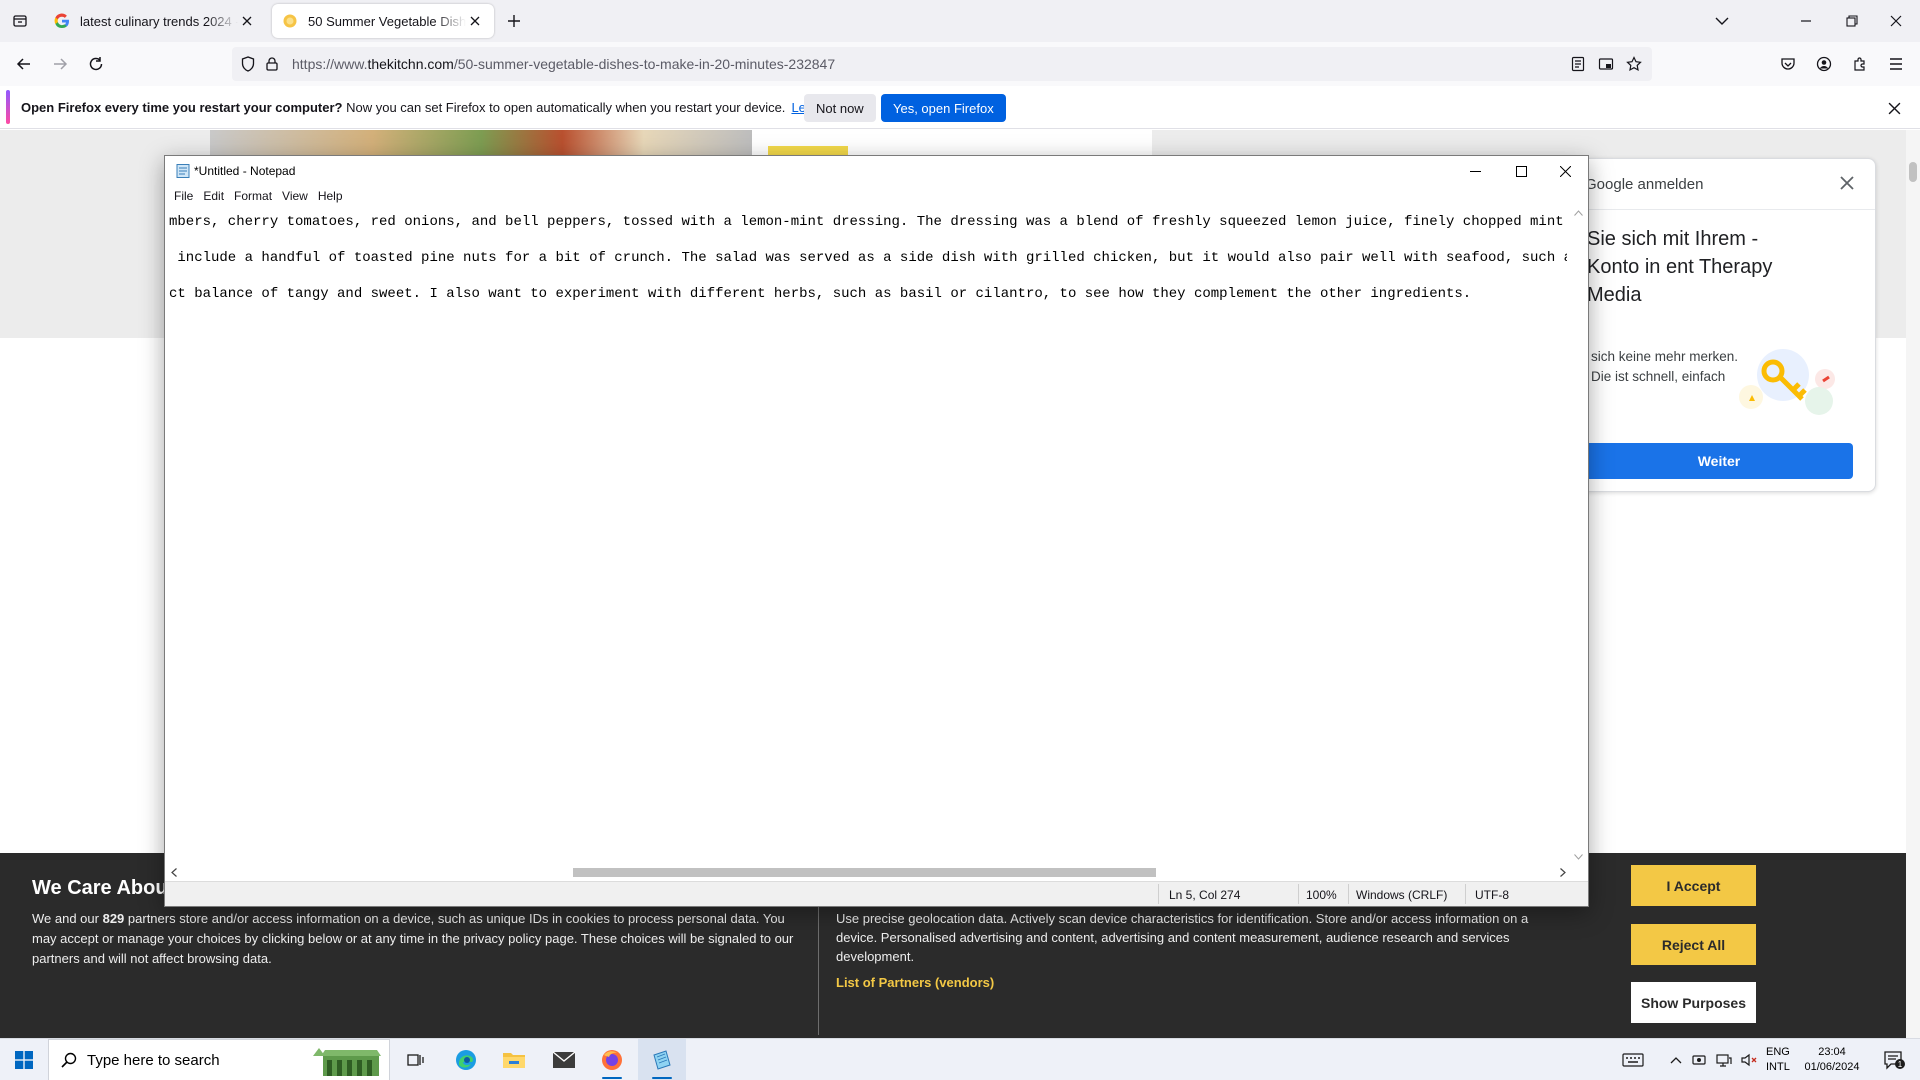 The height and width of the screenshot is (1080, 1920). What do you see at coordinates (410, 64) in the screenshot?
I see `url-host: thekitchn.com` at bounding box center [410, 64].